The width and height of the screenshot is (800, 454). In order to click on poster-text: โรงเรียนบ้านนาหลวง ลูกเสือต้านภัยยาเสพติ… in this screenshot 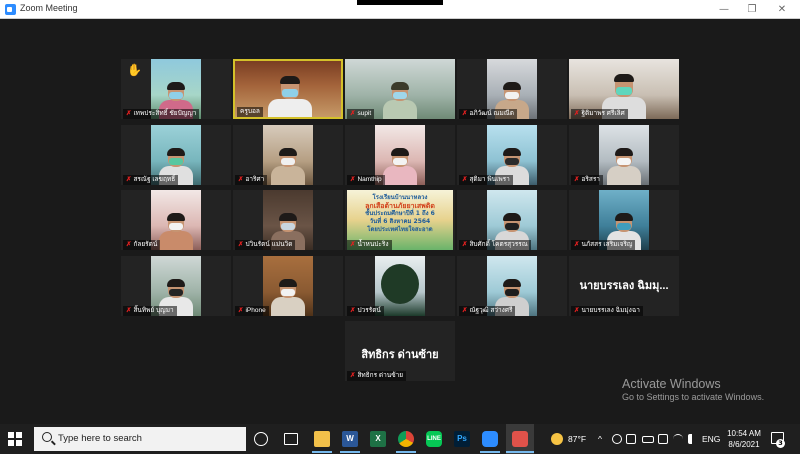, I will do `click(400, 213)`.